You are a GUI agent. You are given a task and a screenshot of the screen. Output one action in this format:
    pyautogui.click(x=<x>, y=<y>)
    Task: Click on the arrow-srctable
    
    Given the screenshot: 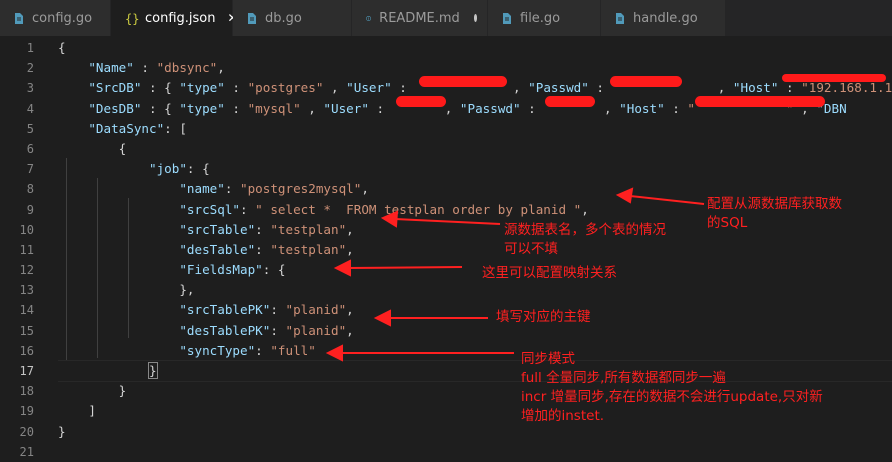 What is the action you would take?
    pyautogui.click(x=447, y=221)
    